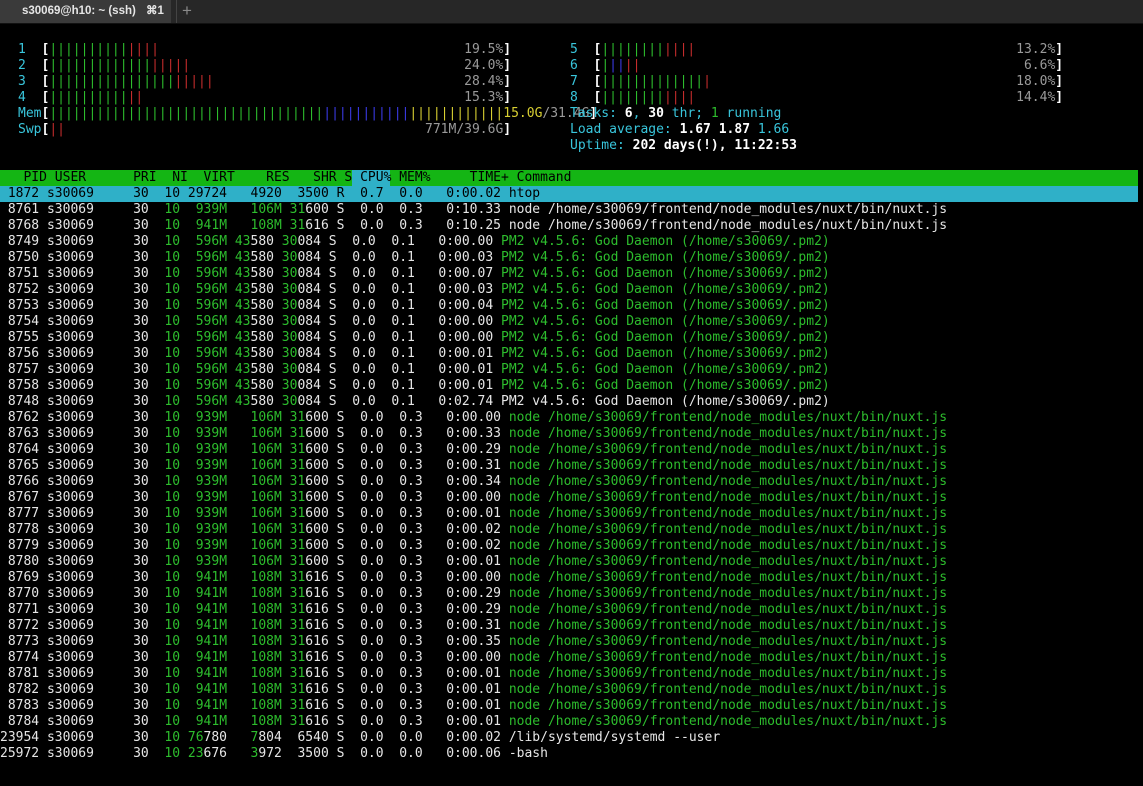 Image resolution: width=1143 pixels, height=786 pixels. I want to click on memory-used: 15.0G, so click(523, 113).